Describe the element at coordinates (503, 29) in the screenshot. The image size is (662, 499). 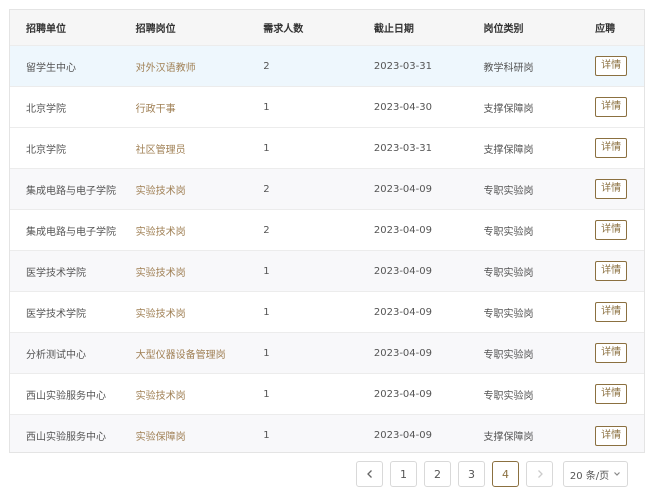
I see `header-category: 岗位类别` at that location.